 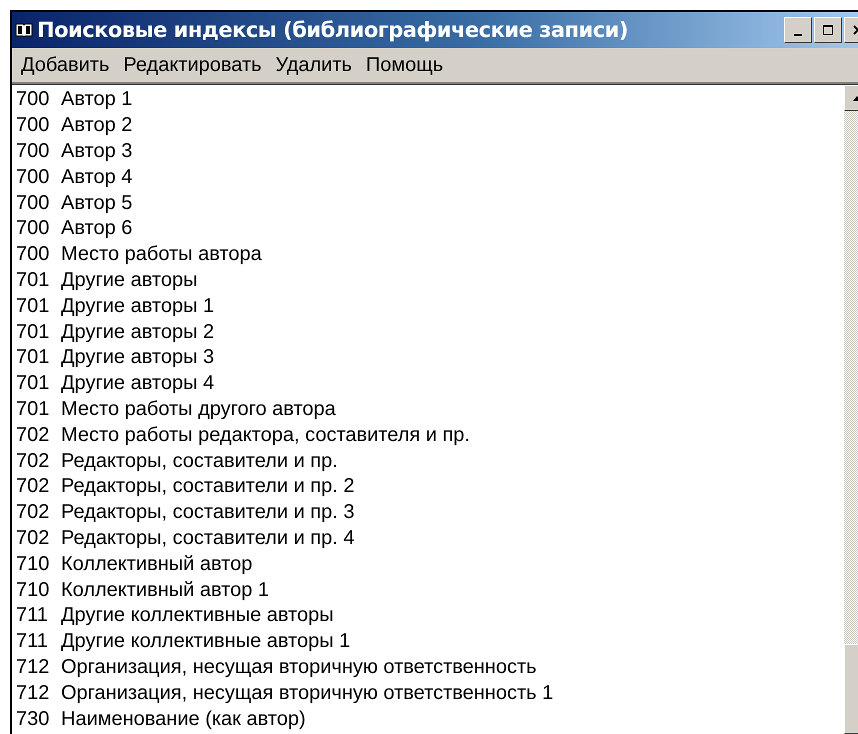 I want to click on index-name: Другие коллективные авторы 1, so click(x=205, y=642).